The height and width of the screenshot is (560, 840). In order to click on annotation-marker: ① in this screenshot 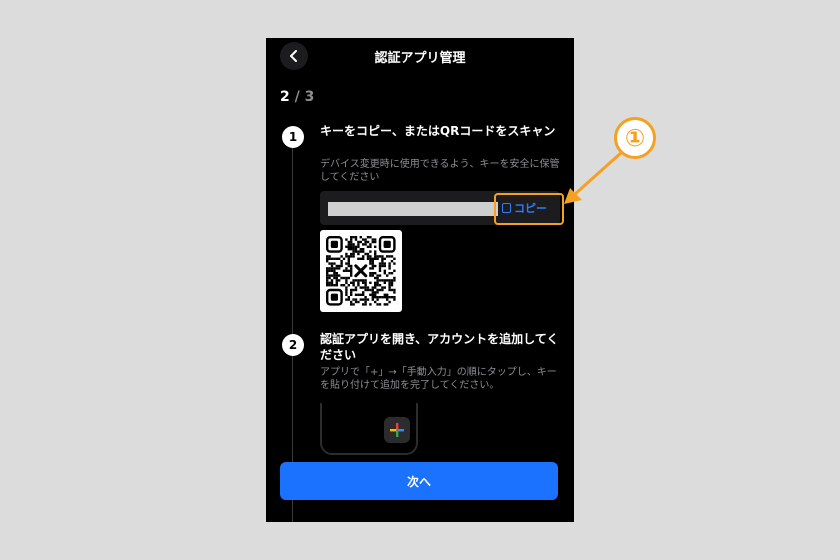, I will do `click(635, 138)`.